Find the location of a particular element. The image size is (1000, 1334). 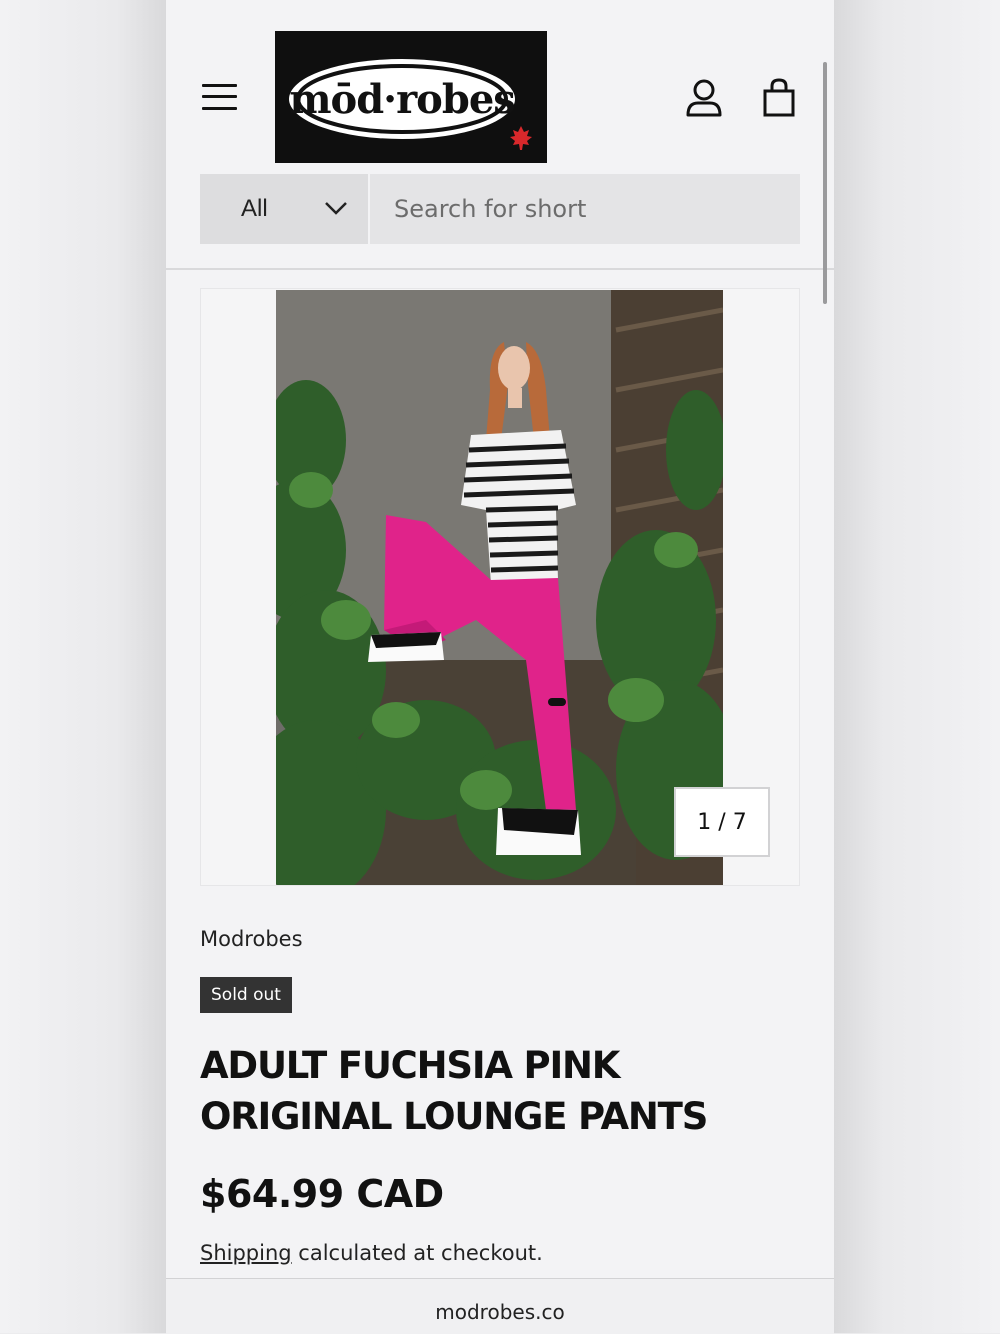

category-select-value: All is located at coordinates (254, 208).